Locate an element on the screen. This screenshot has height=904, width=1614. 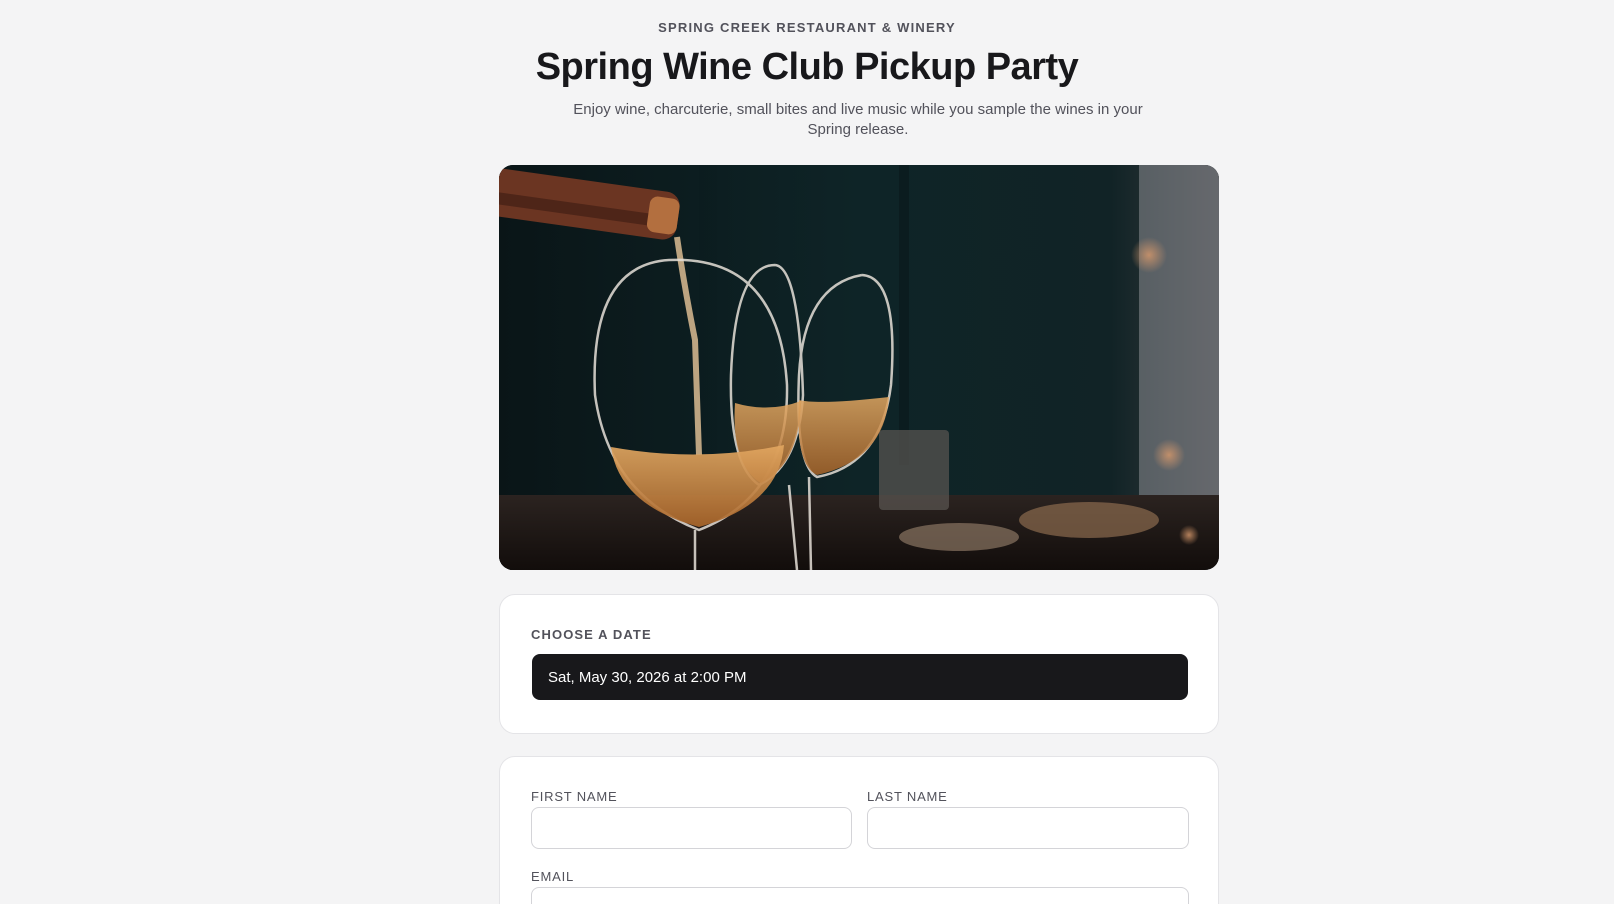
choose-date-label: CHOOSE A DATE is located at coordinates (591, 634).